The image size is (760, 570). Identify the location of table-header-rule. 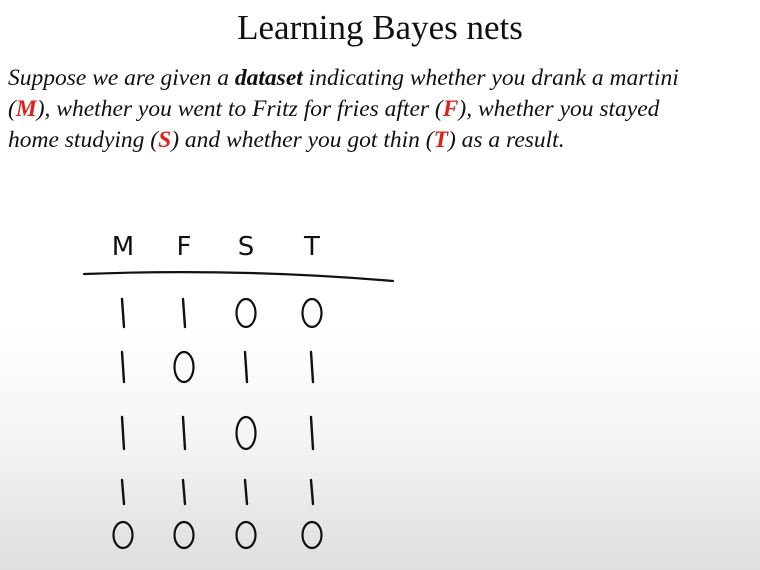
(238, 277).